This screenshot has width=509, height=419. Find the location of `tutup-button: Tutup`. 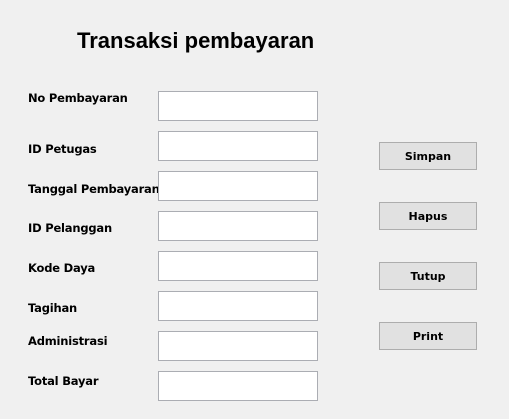

tutup-button: Tutup is located at coordinates (428, 276).